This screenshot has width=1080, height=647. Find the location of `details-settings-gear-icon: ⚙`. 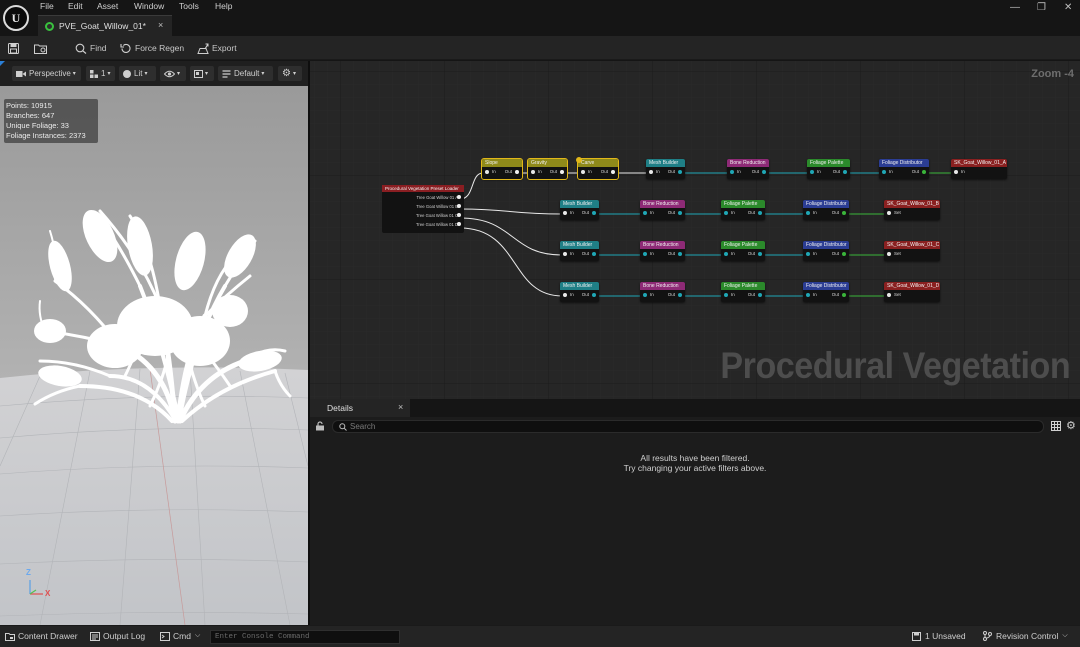

details-settings-gear-icon: ⚙ is located at coordinates (1071, 425).